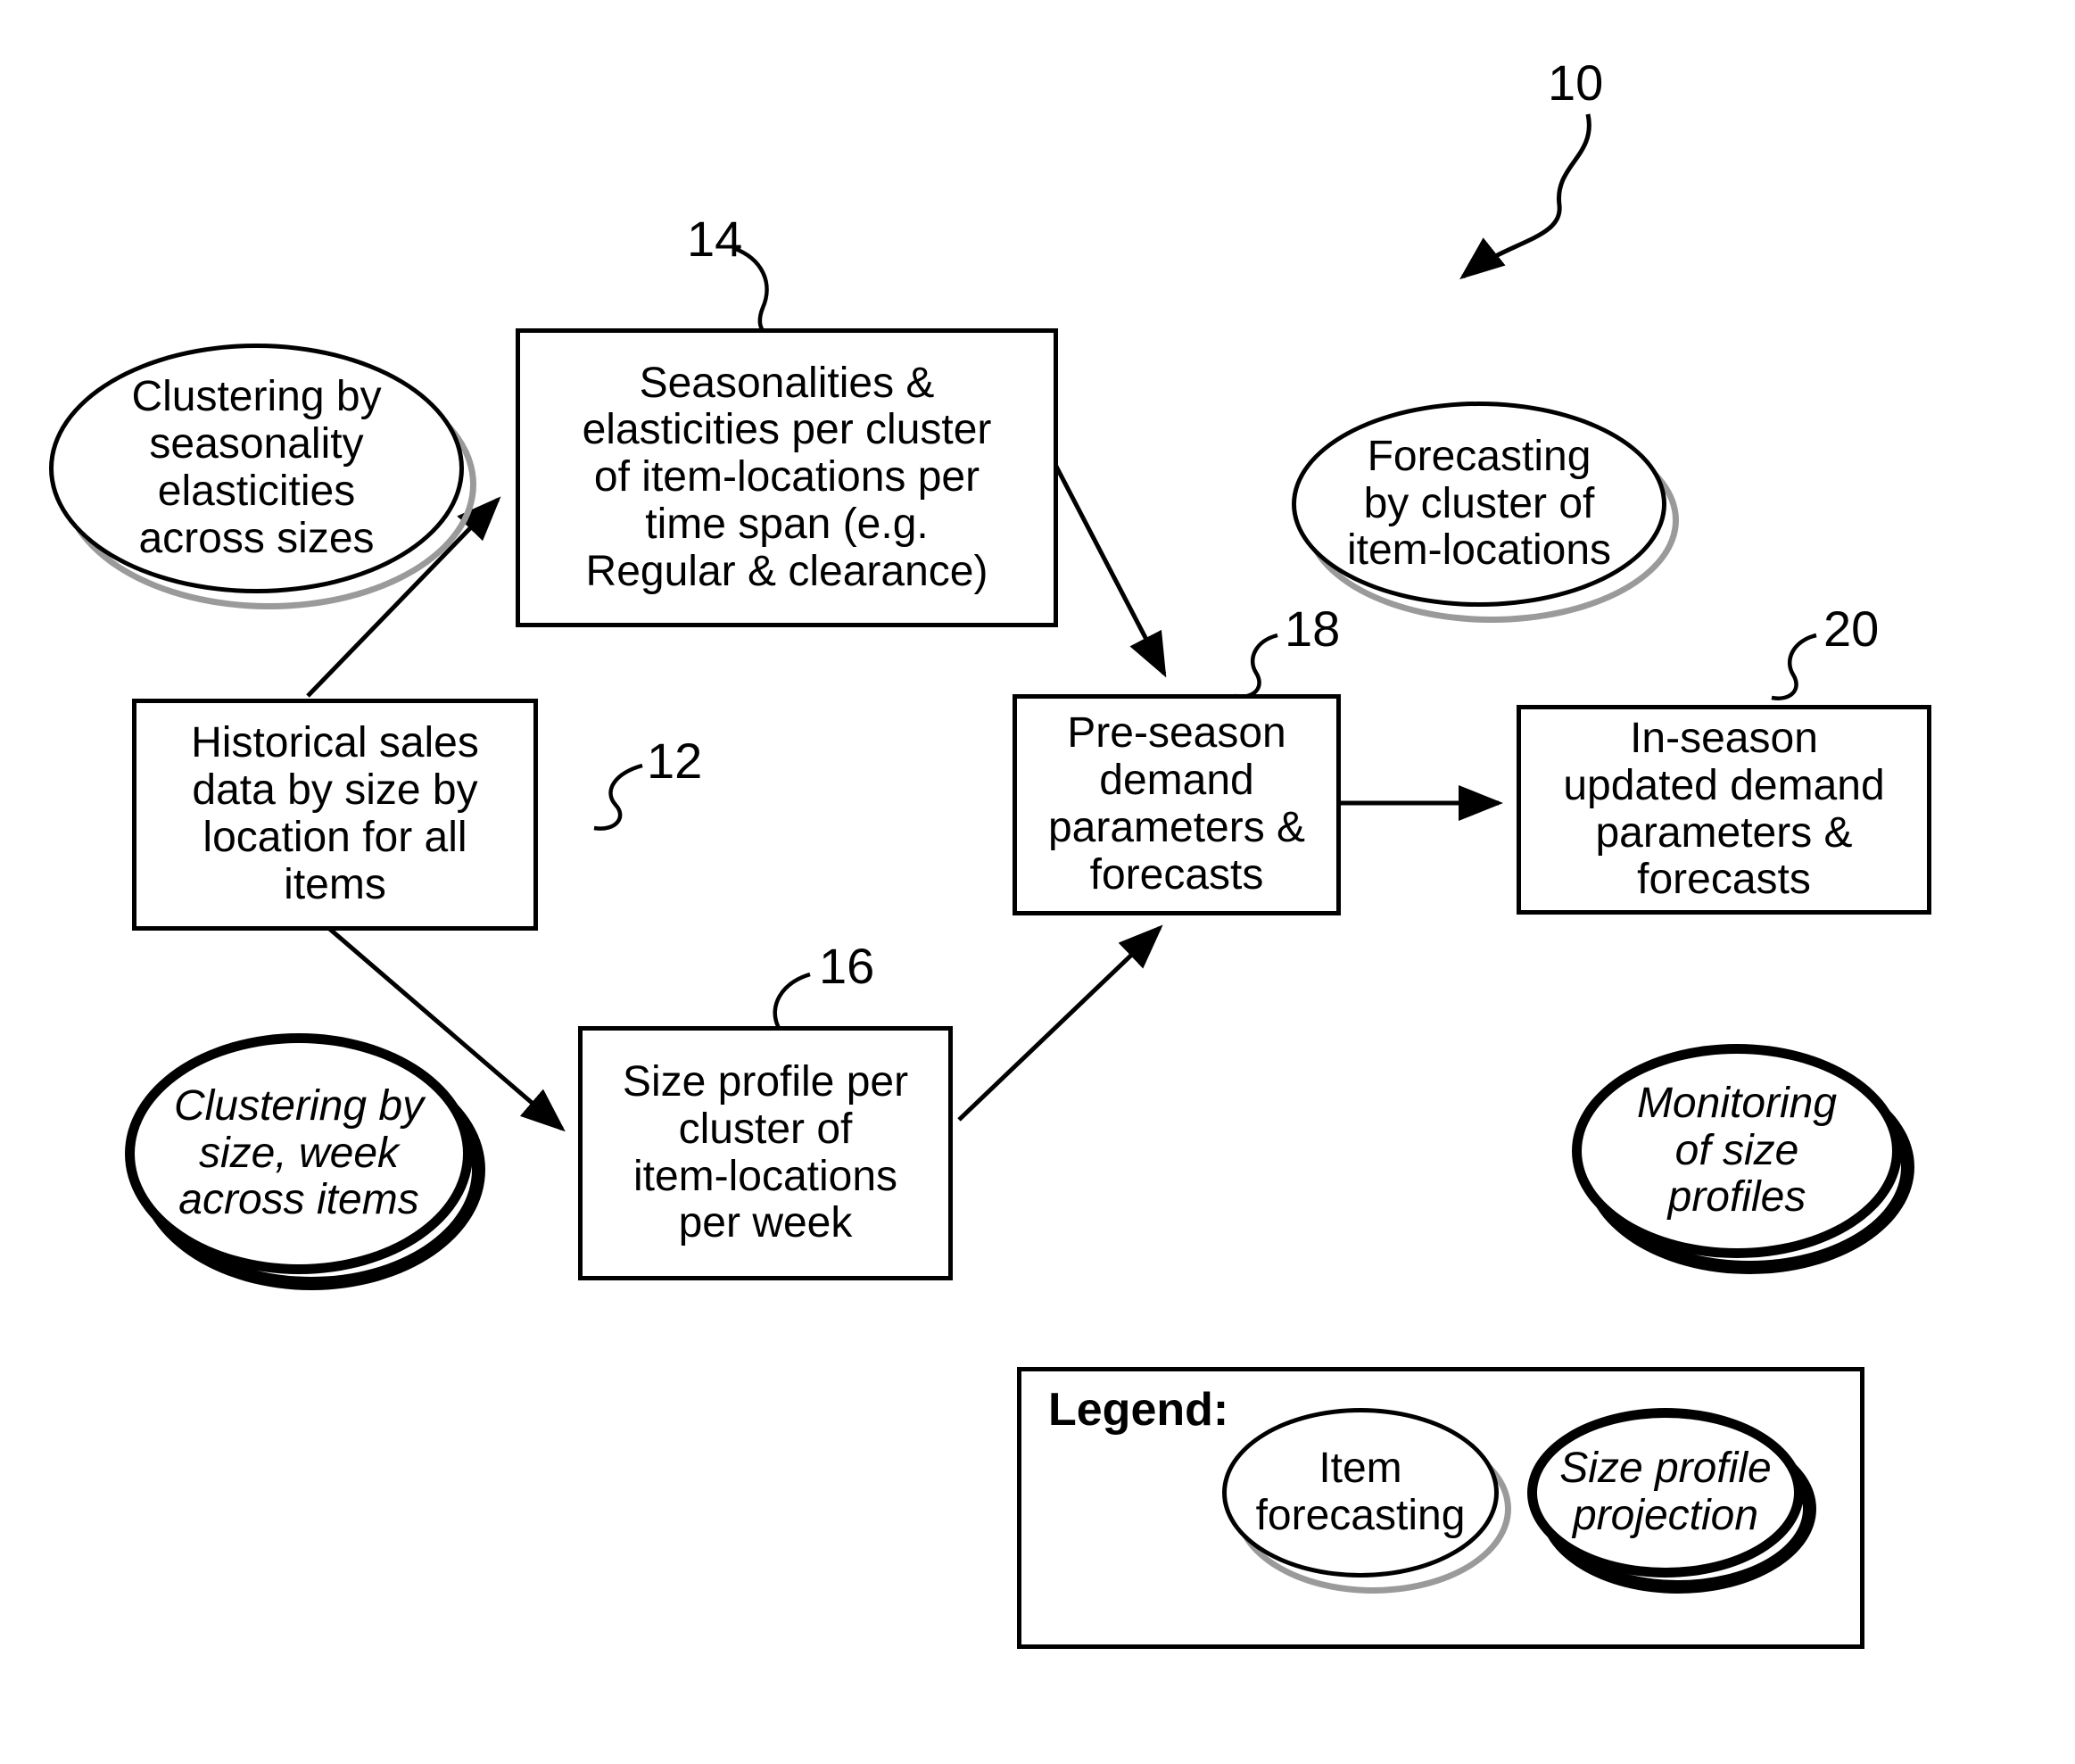  What do you see at coordinates (1666, 1515) in the screenshot?
I see `legend-line: projection` at bounding box center [1666, 1515].